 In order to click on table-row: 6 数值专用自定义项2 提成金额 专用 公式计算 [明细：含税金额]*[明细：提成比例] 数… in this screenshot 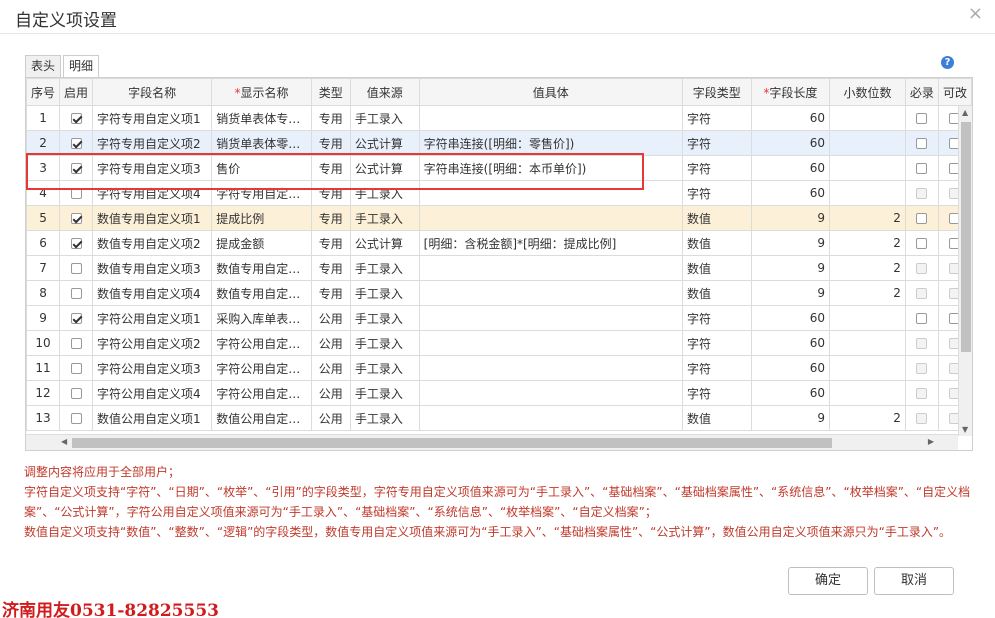, I will do `click(499, 243)`.